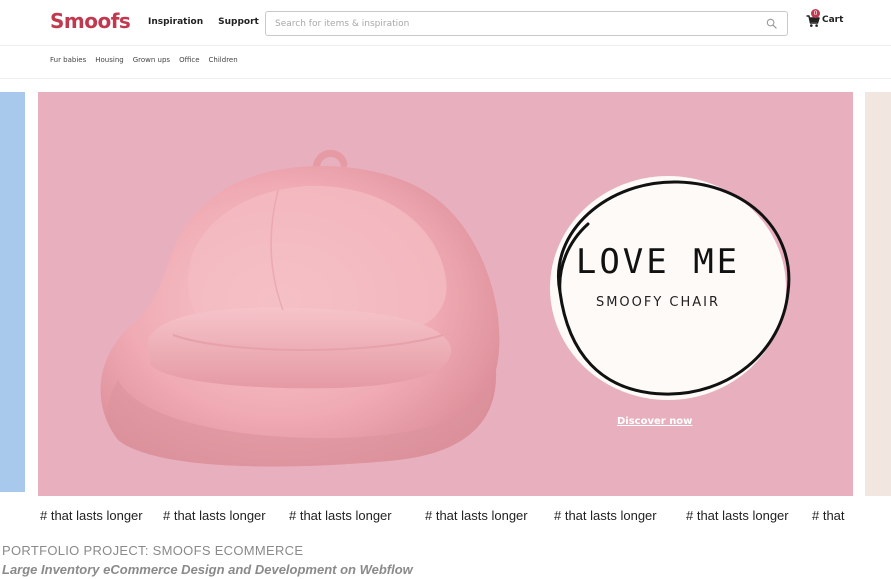  I want to click on search-input, so click(511, 23).